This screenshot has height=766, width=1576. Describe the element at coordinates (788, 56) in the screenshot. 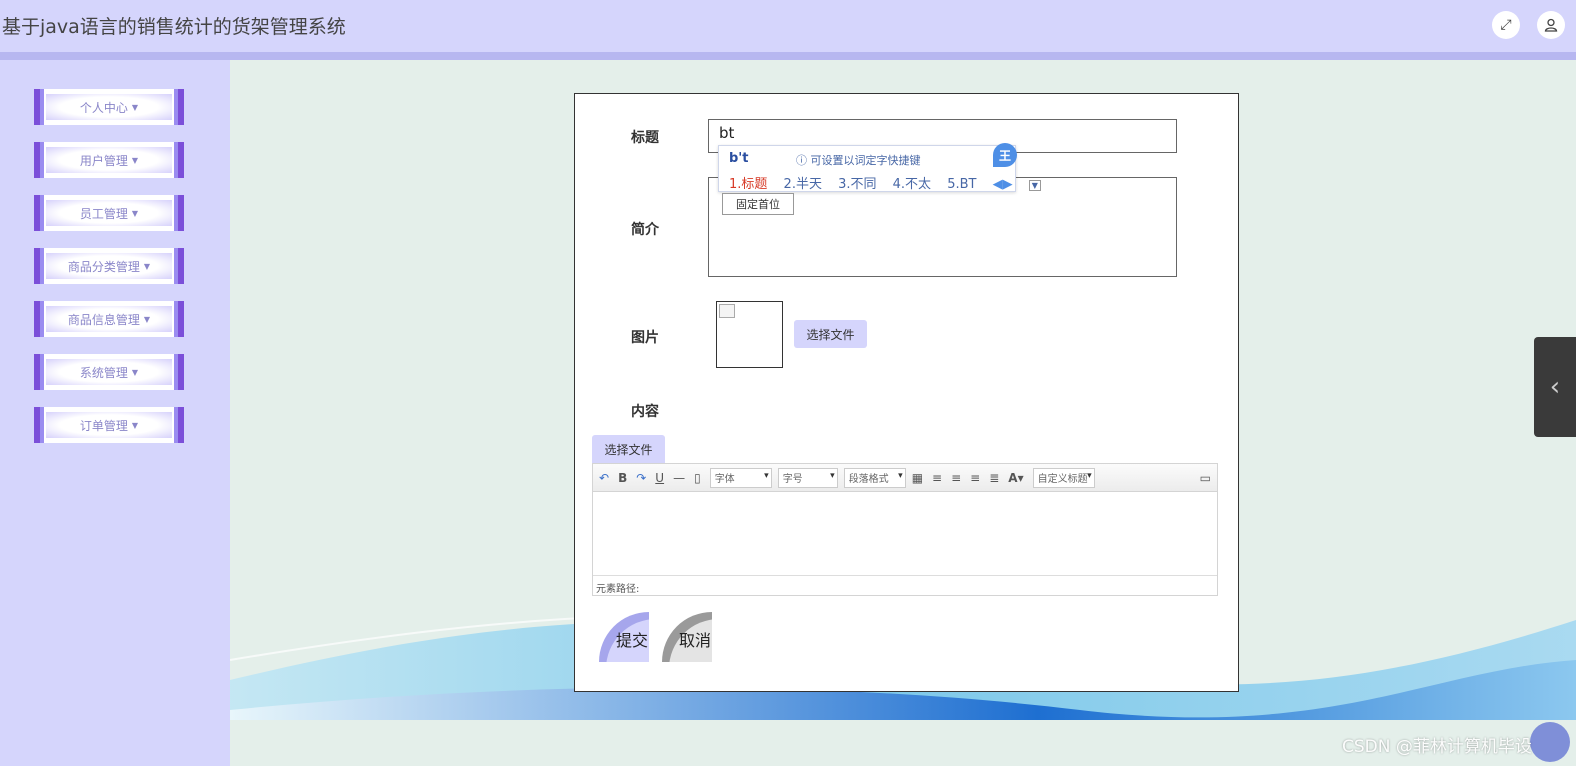

I see `header-divider` at that location.